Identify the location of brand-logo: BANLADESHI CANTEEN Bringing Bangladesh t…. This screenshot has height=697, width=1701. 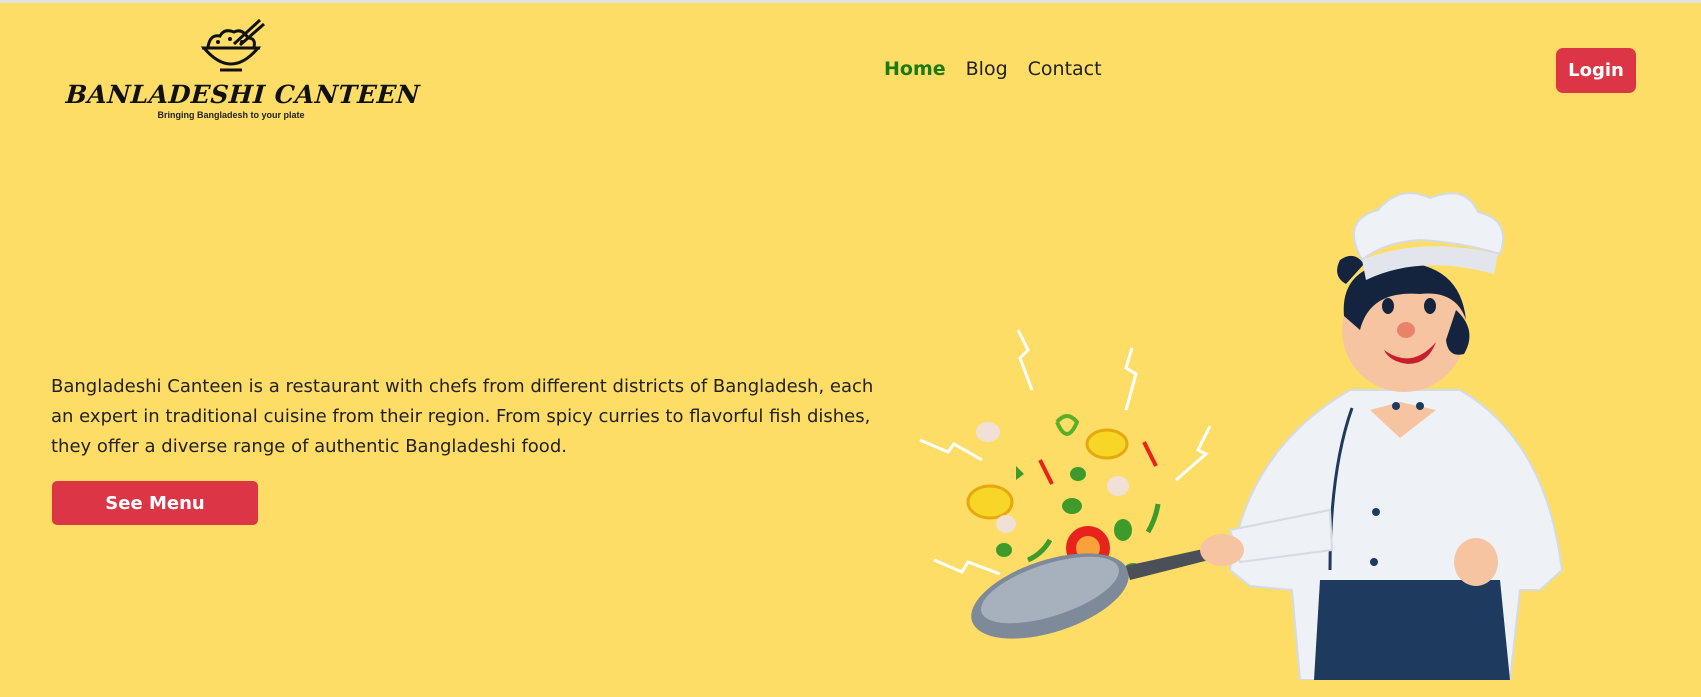
(242, 73).